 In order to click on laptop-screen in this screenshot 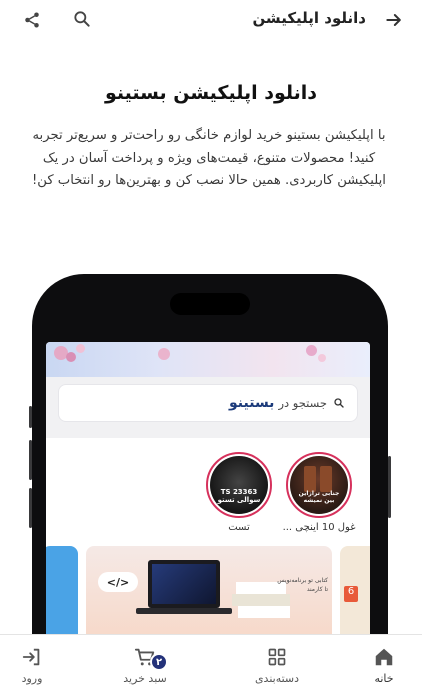, I will do `click(184, 584)`.